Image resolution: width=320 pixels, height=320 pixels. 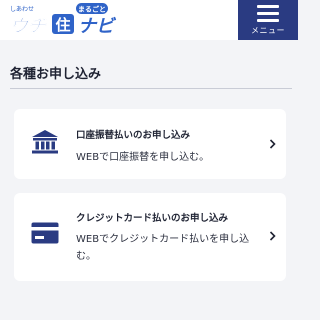 What do you see at coordinates (268, 30) in the screenshot?
I see `menu-label: メニュー` at bounding box center [268, 30].